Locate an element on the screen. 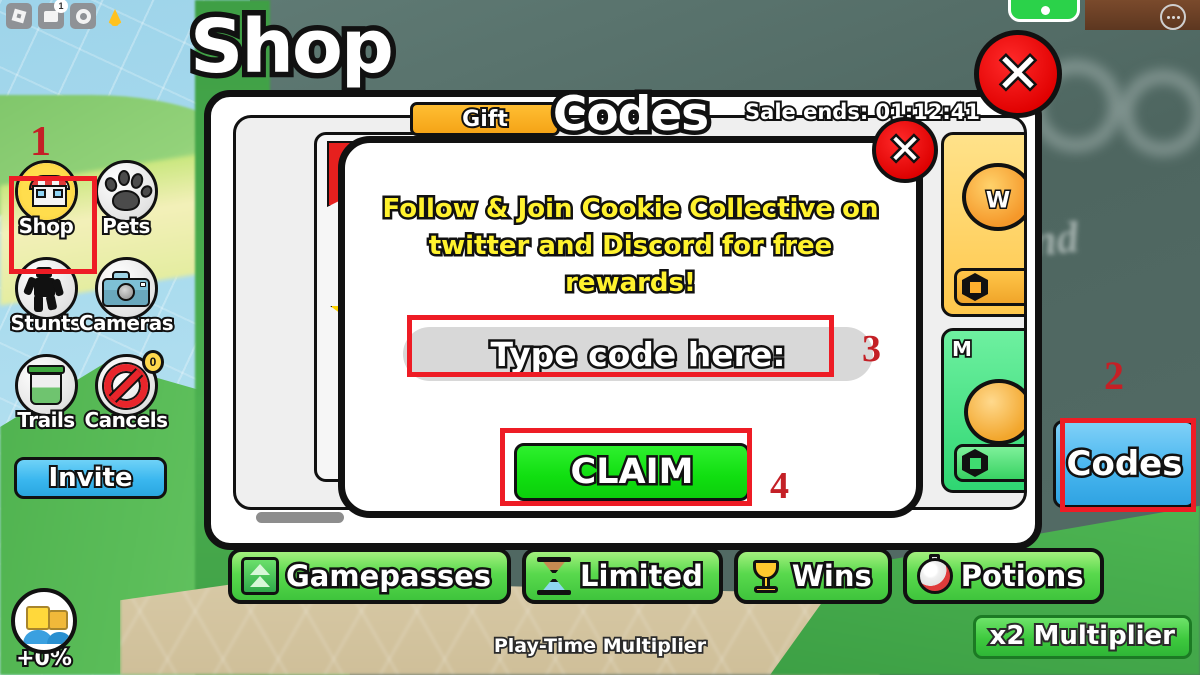  codes-side-button: Codes is located at coordinates (1124, 464).